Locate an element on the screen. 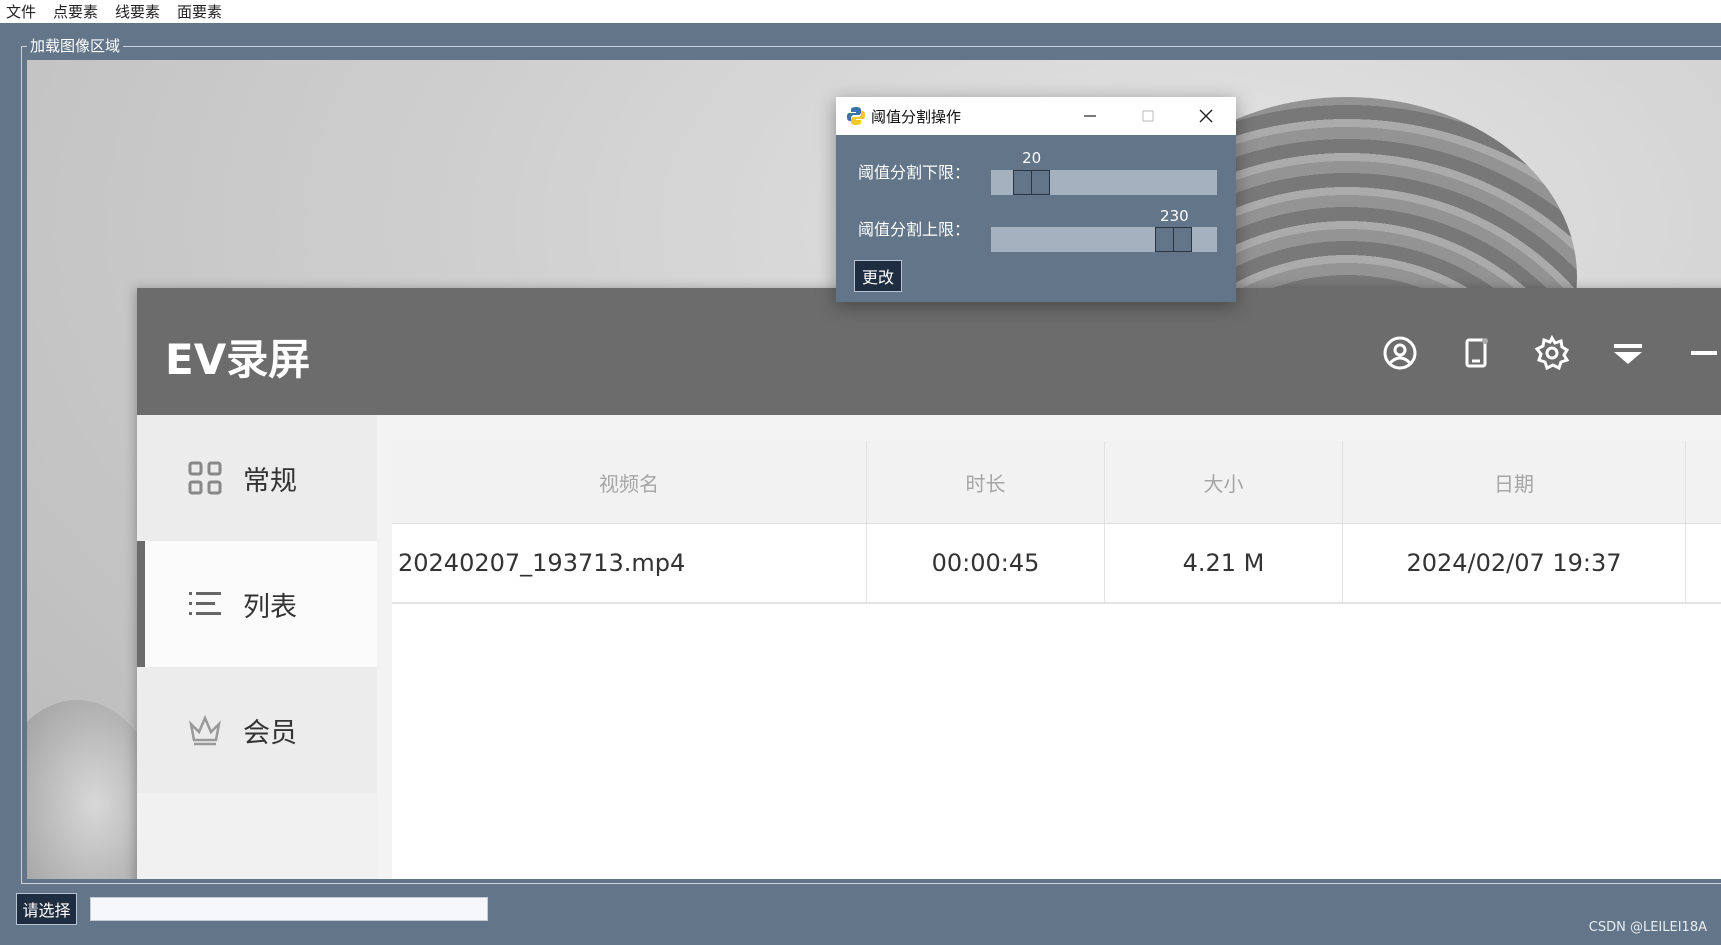 The width and height of the screenshot is (1721, 945). list-icon is located at coordinates (205, 604).